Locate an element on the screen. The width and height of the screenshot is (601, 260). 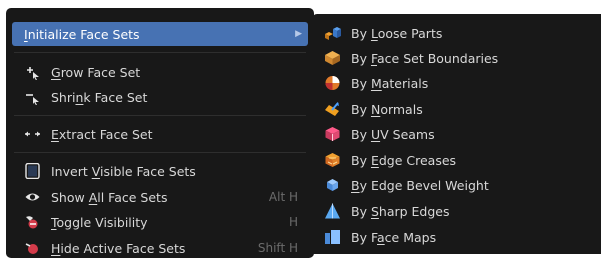
edge-bevel-weight-icon is located at coordinates (332, 185).